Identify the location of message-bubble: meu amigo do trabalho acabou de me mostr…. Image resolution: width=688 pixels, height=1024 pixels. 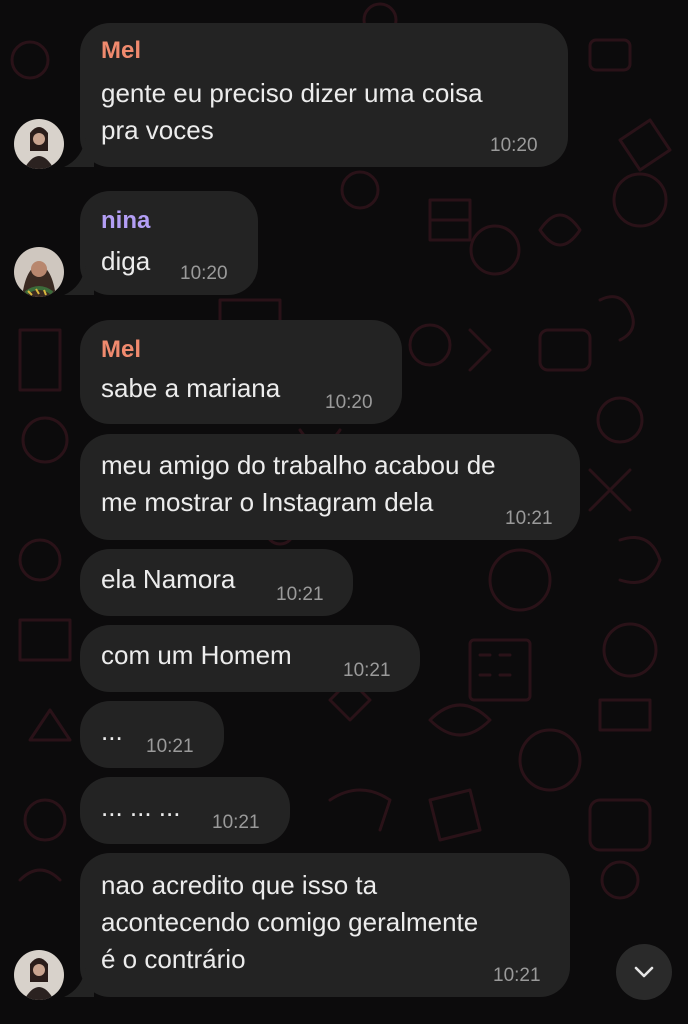
(330, 487).